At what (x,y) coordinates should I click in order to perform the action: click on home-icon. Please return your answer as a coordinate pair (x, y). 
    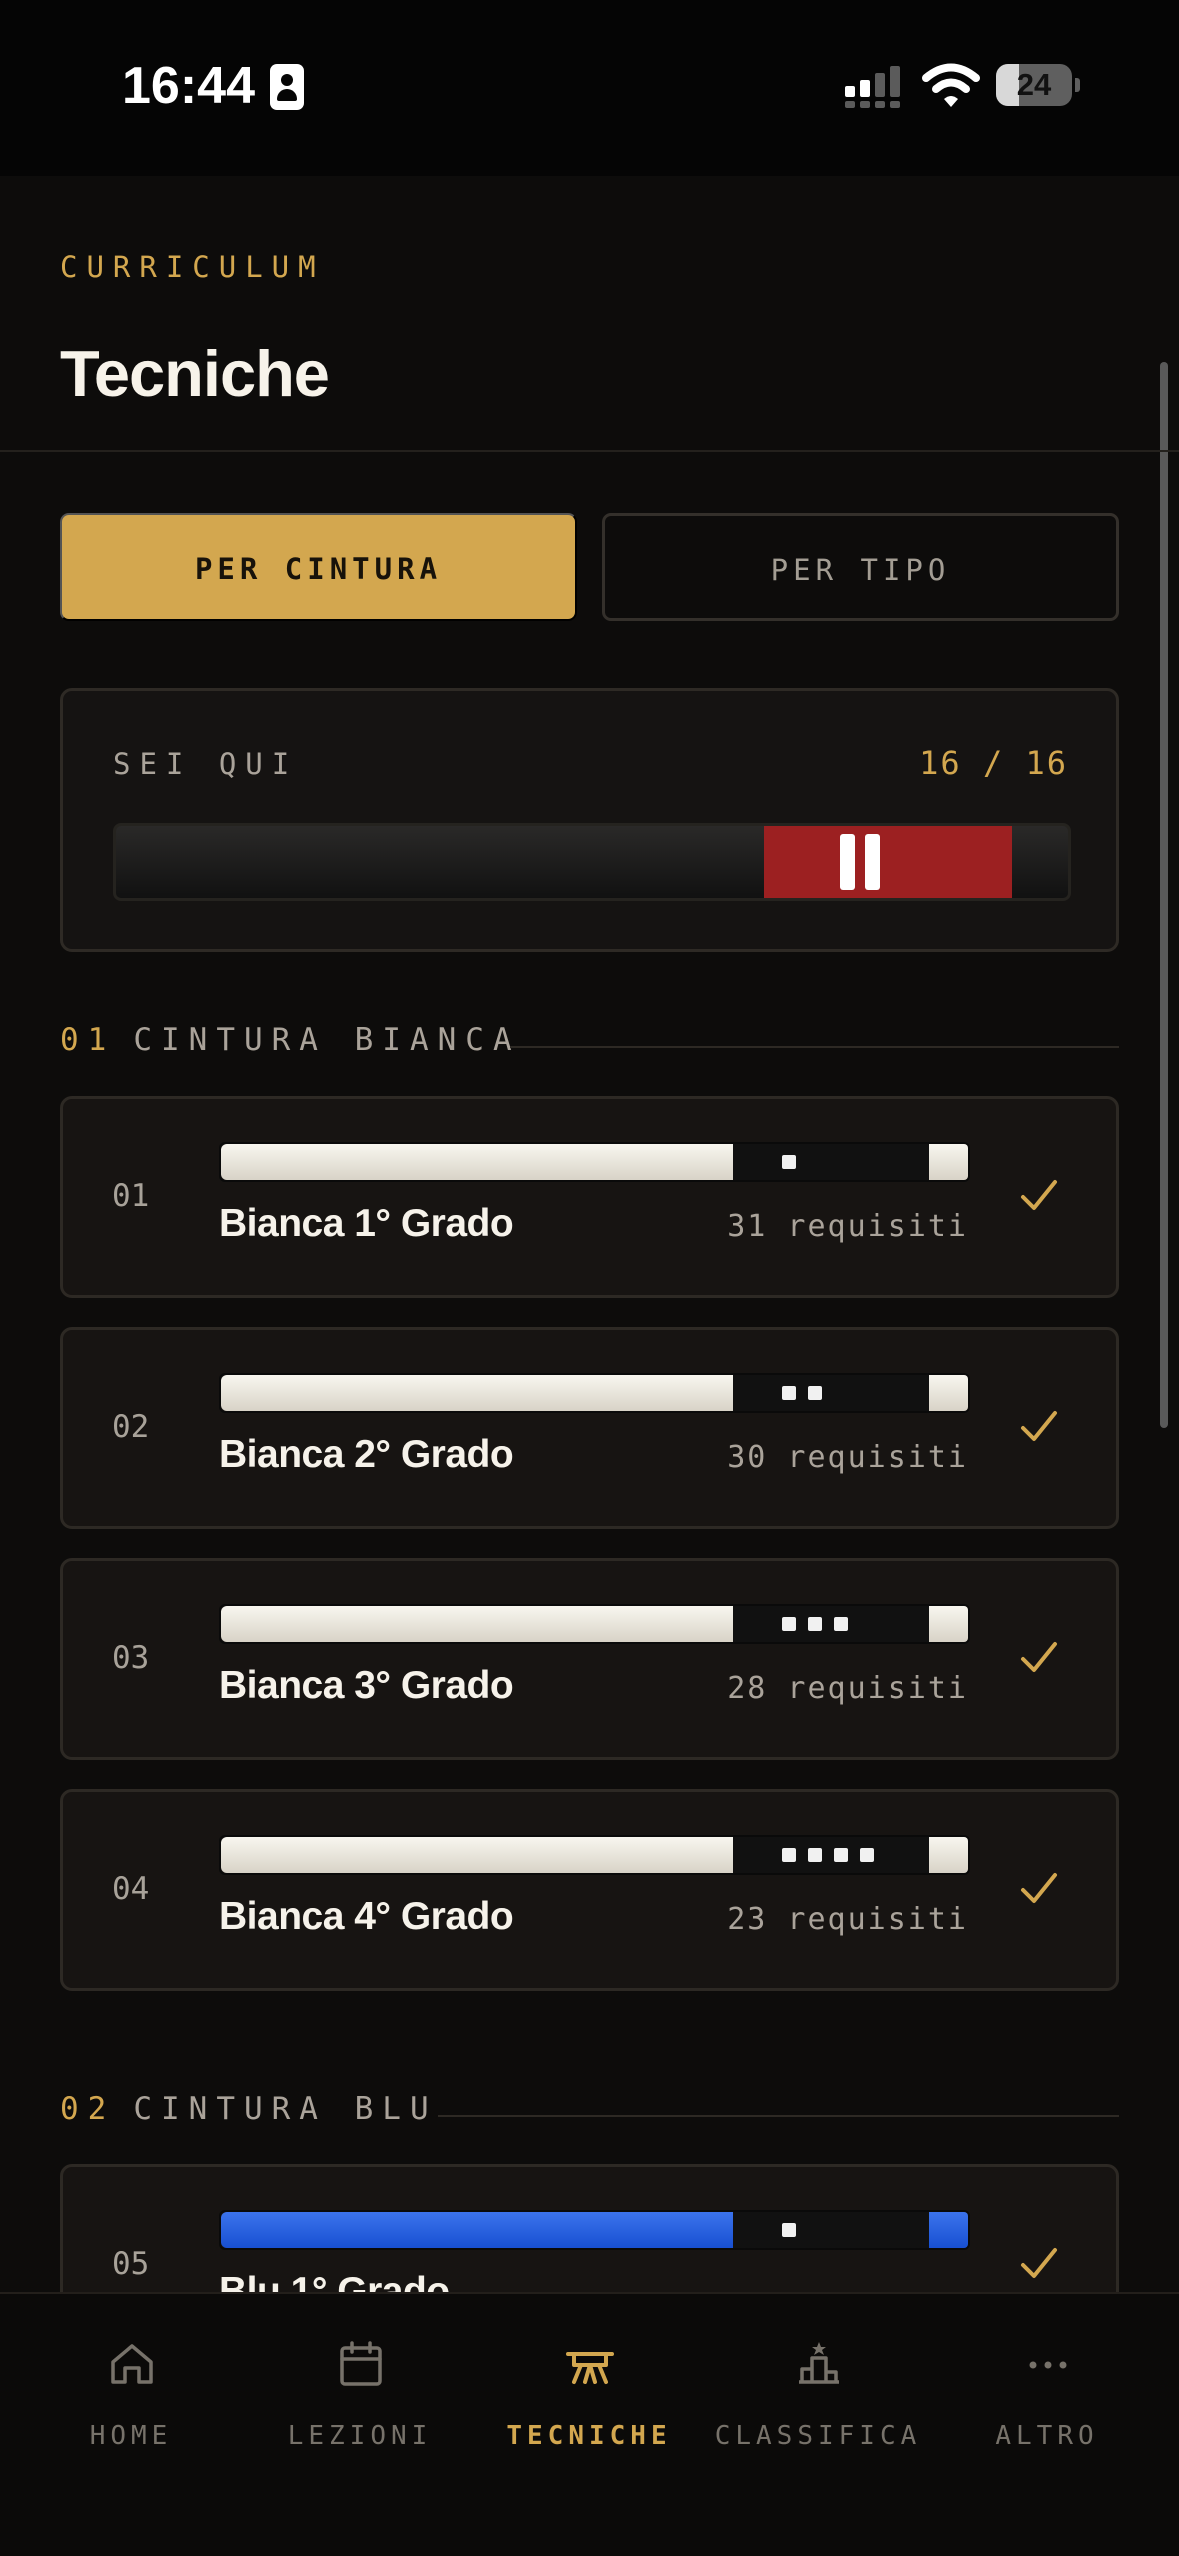
    Looking at the image, I should click on (132, 2364).